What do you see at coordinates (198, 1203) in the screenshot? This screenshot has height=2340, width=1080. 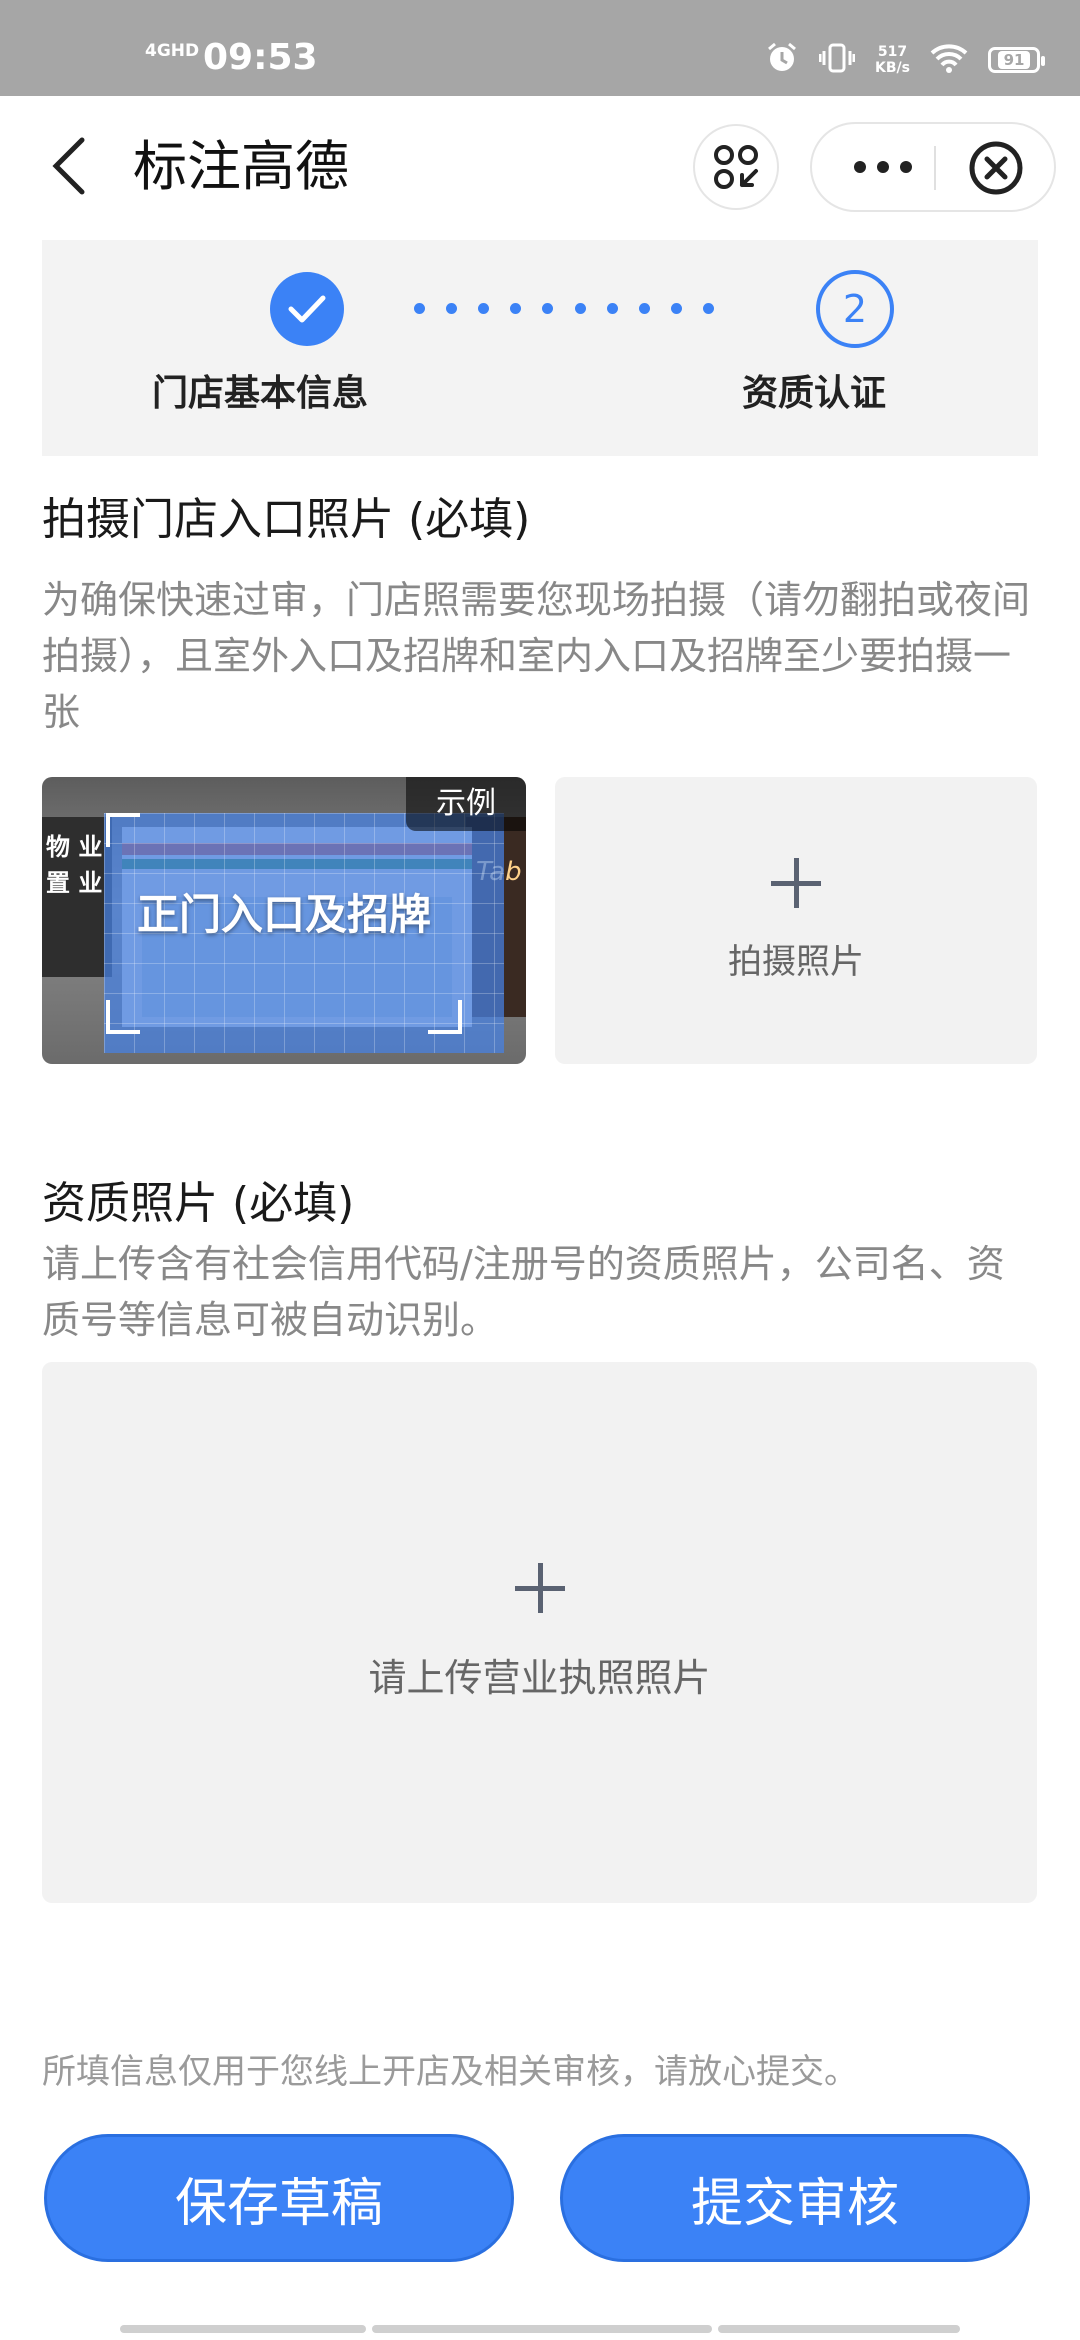 I see `license-photo-title: 资质照片 (必填)` at bounding box center [198, 1203].